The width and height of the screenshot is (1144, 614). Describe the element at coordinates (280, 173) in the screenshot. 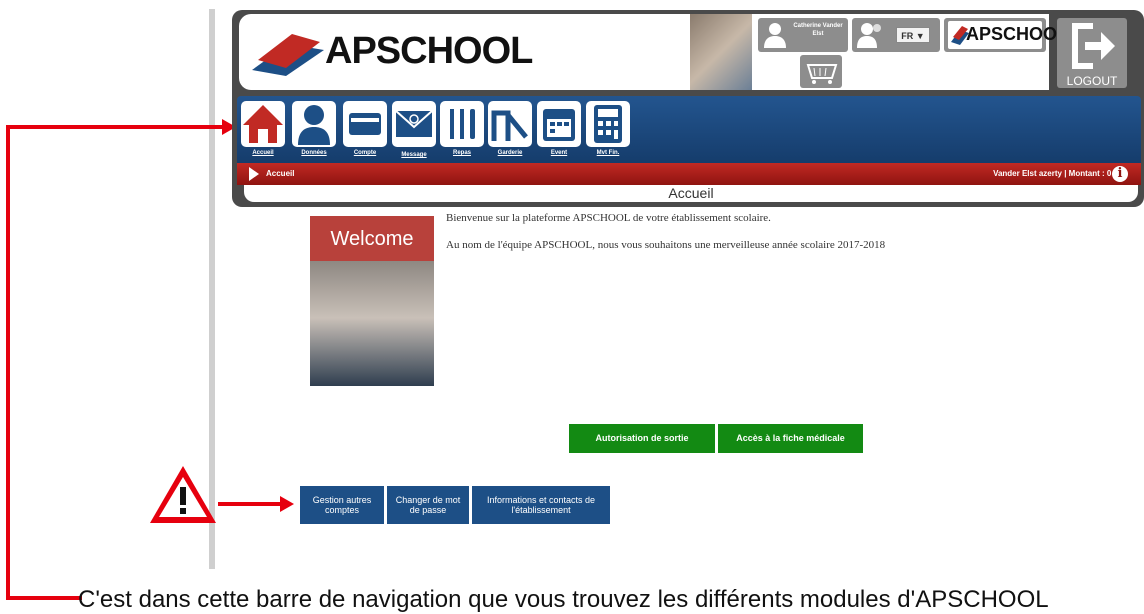

I see `breadcrumb: Accueil` at that location.